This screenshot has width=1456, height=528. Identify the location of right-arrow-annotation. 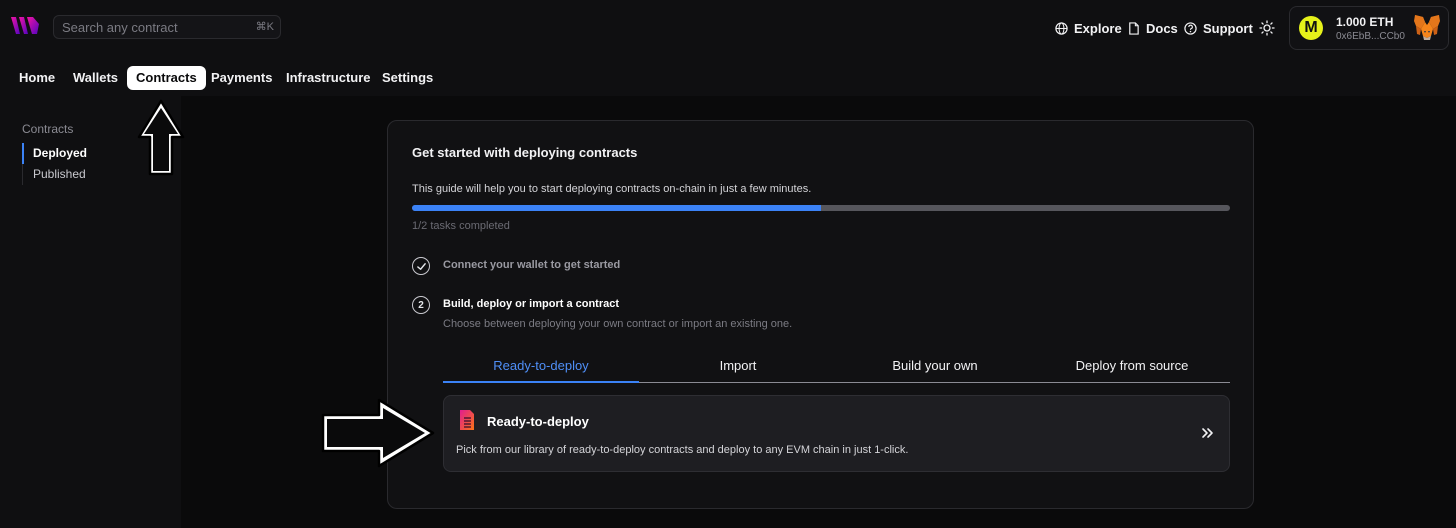
(378, 433).